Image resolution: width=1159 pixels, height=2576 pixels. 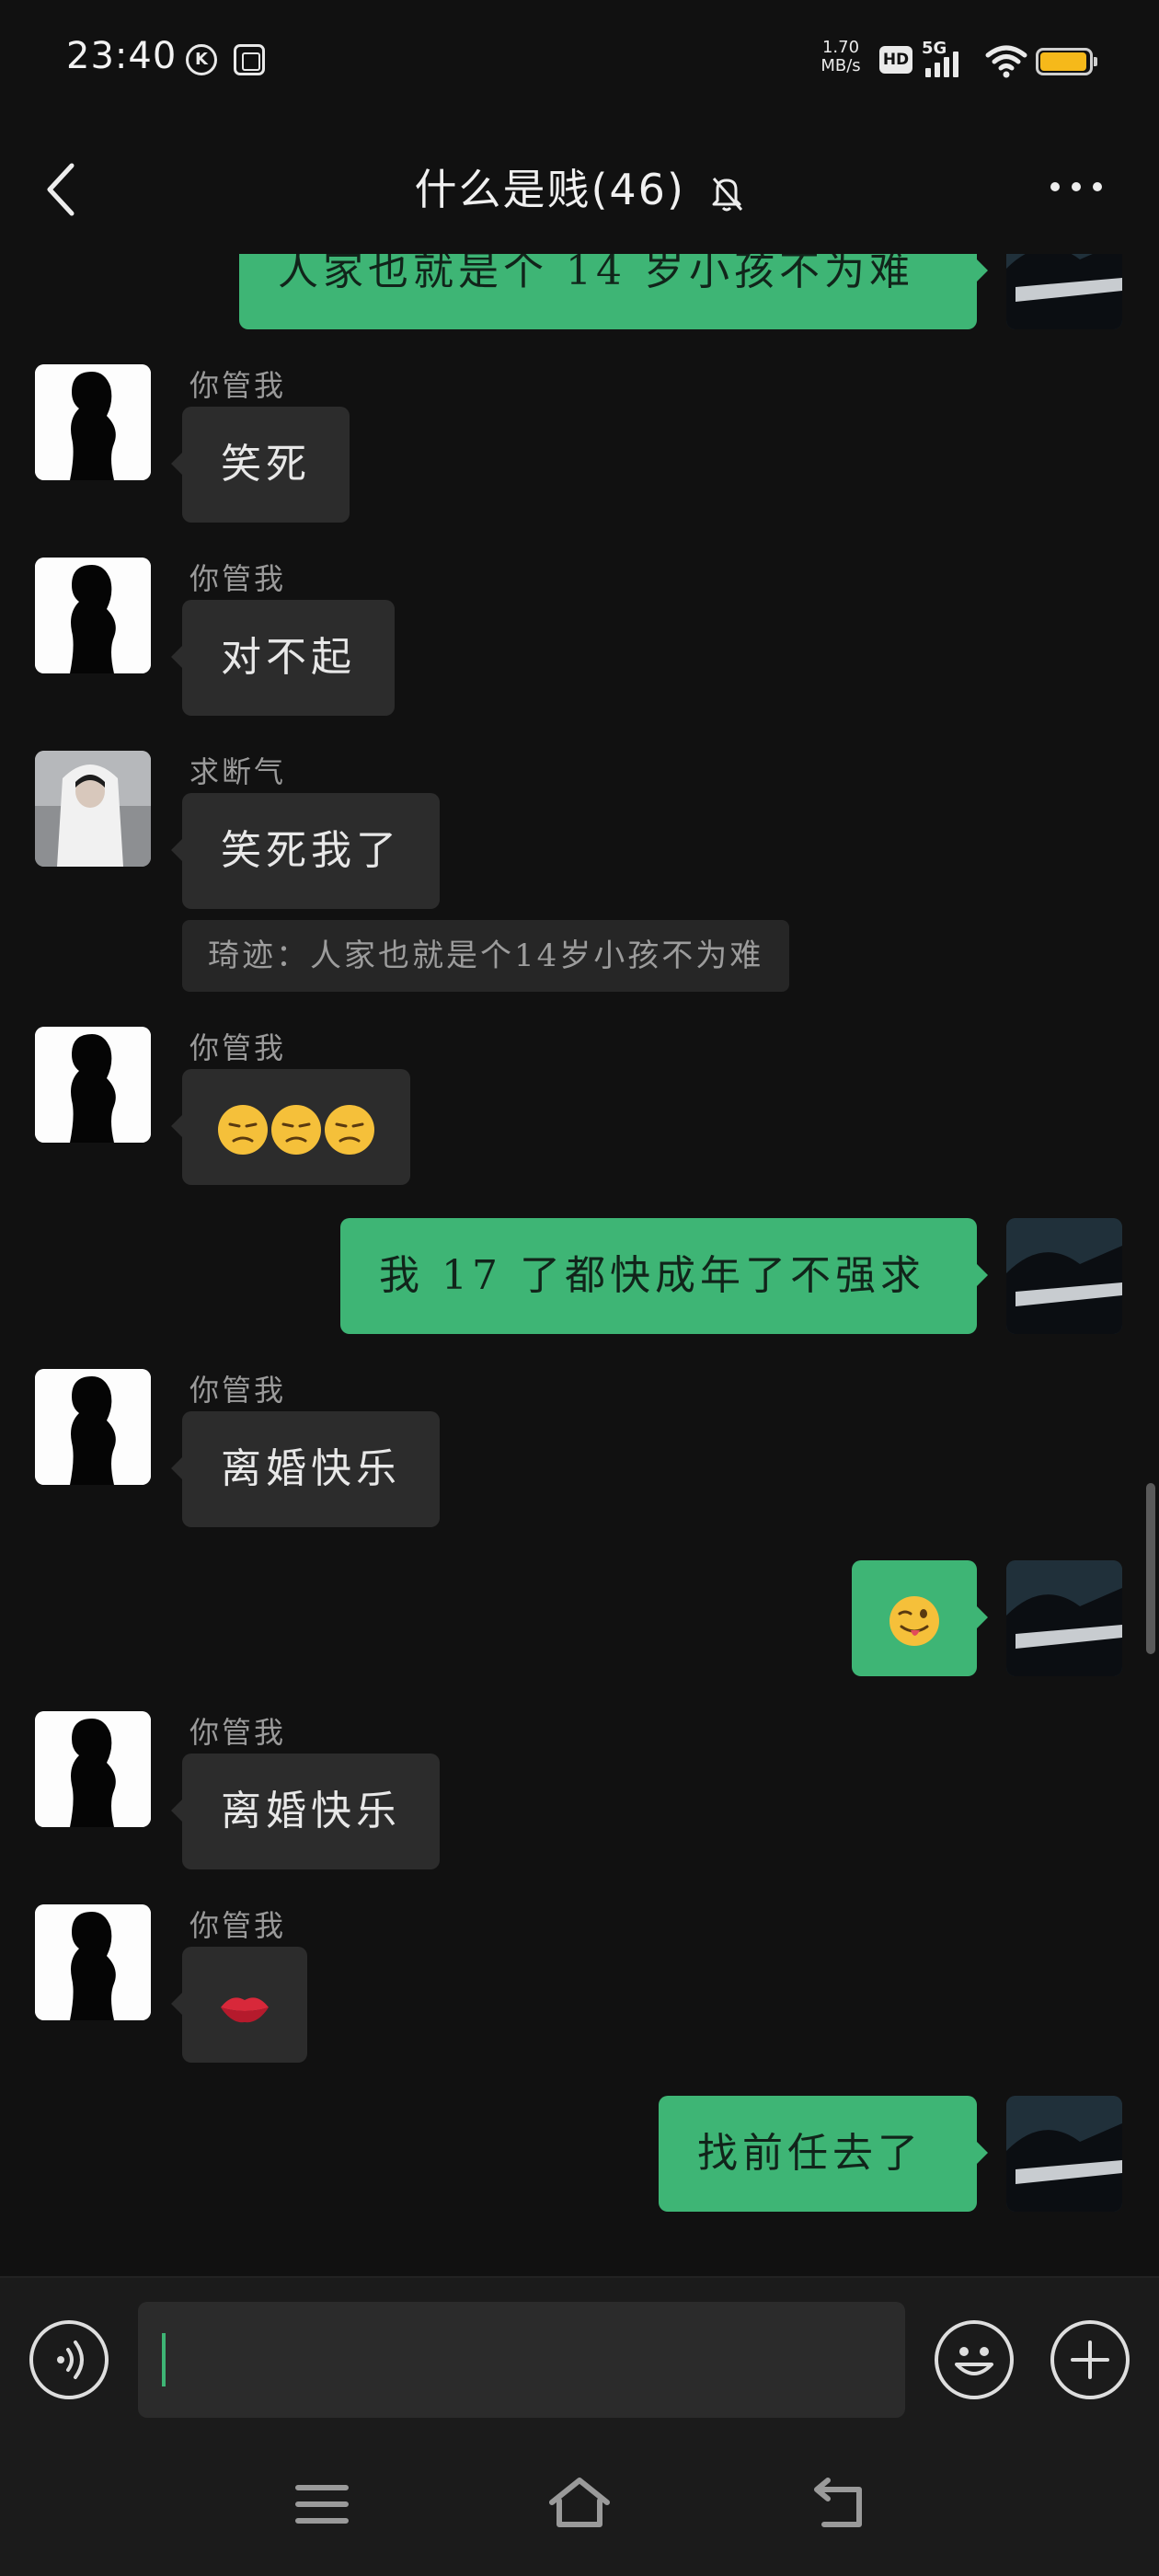 I want to click on network-speed-unit: MB/s, so click(x=840, y=65).